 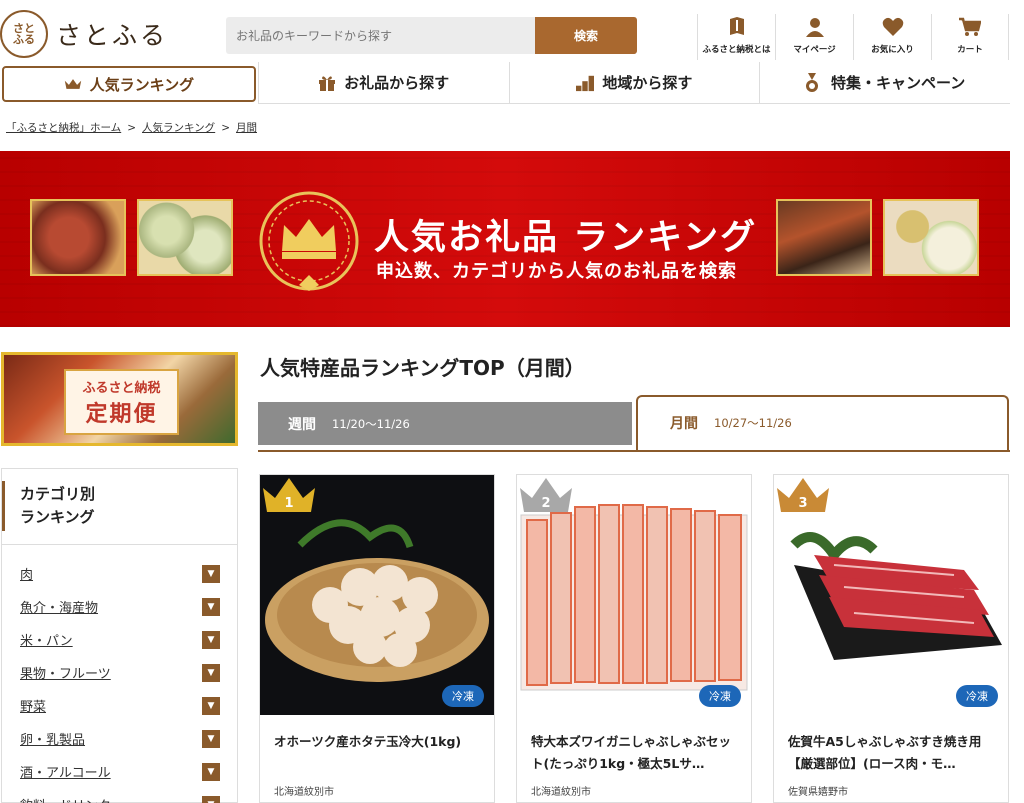 What do you see at coordinates (736, 50) in the screenshot?
I see `header-nav-about-label: ふるさと納税とは` at bounding box center [736, 50].